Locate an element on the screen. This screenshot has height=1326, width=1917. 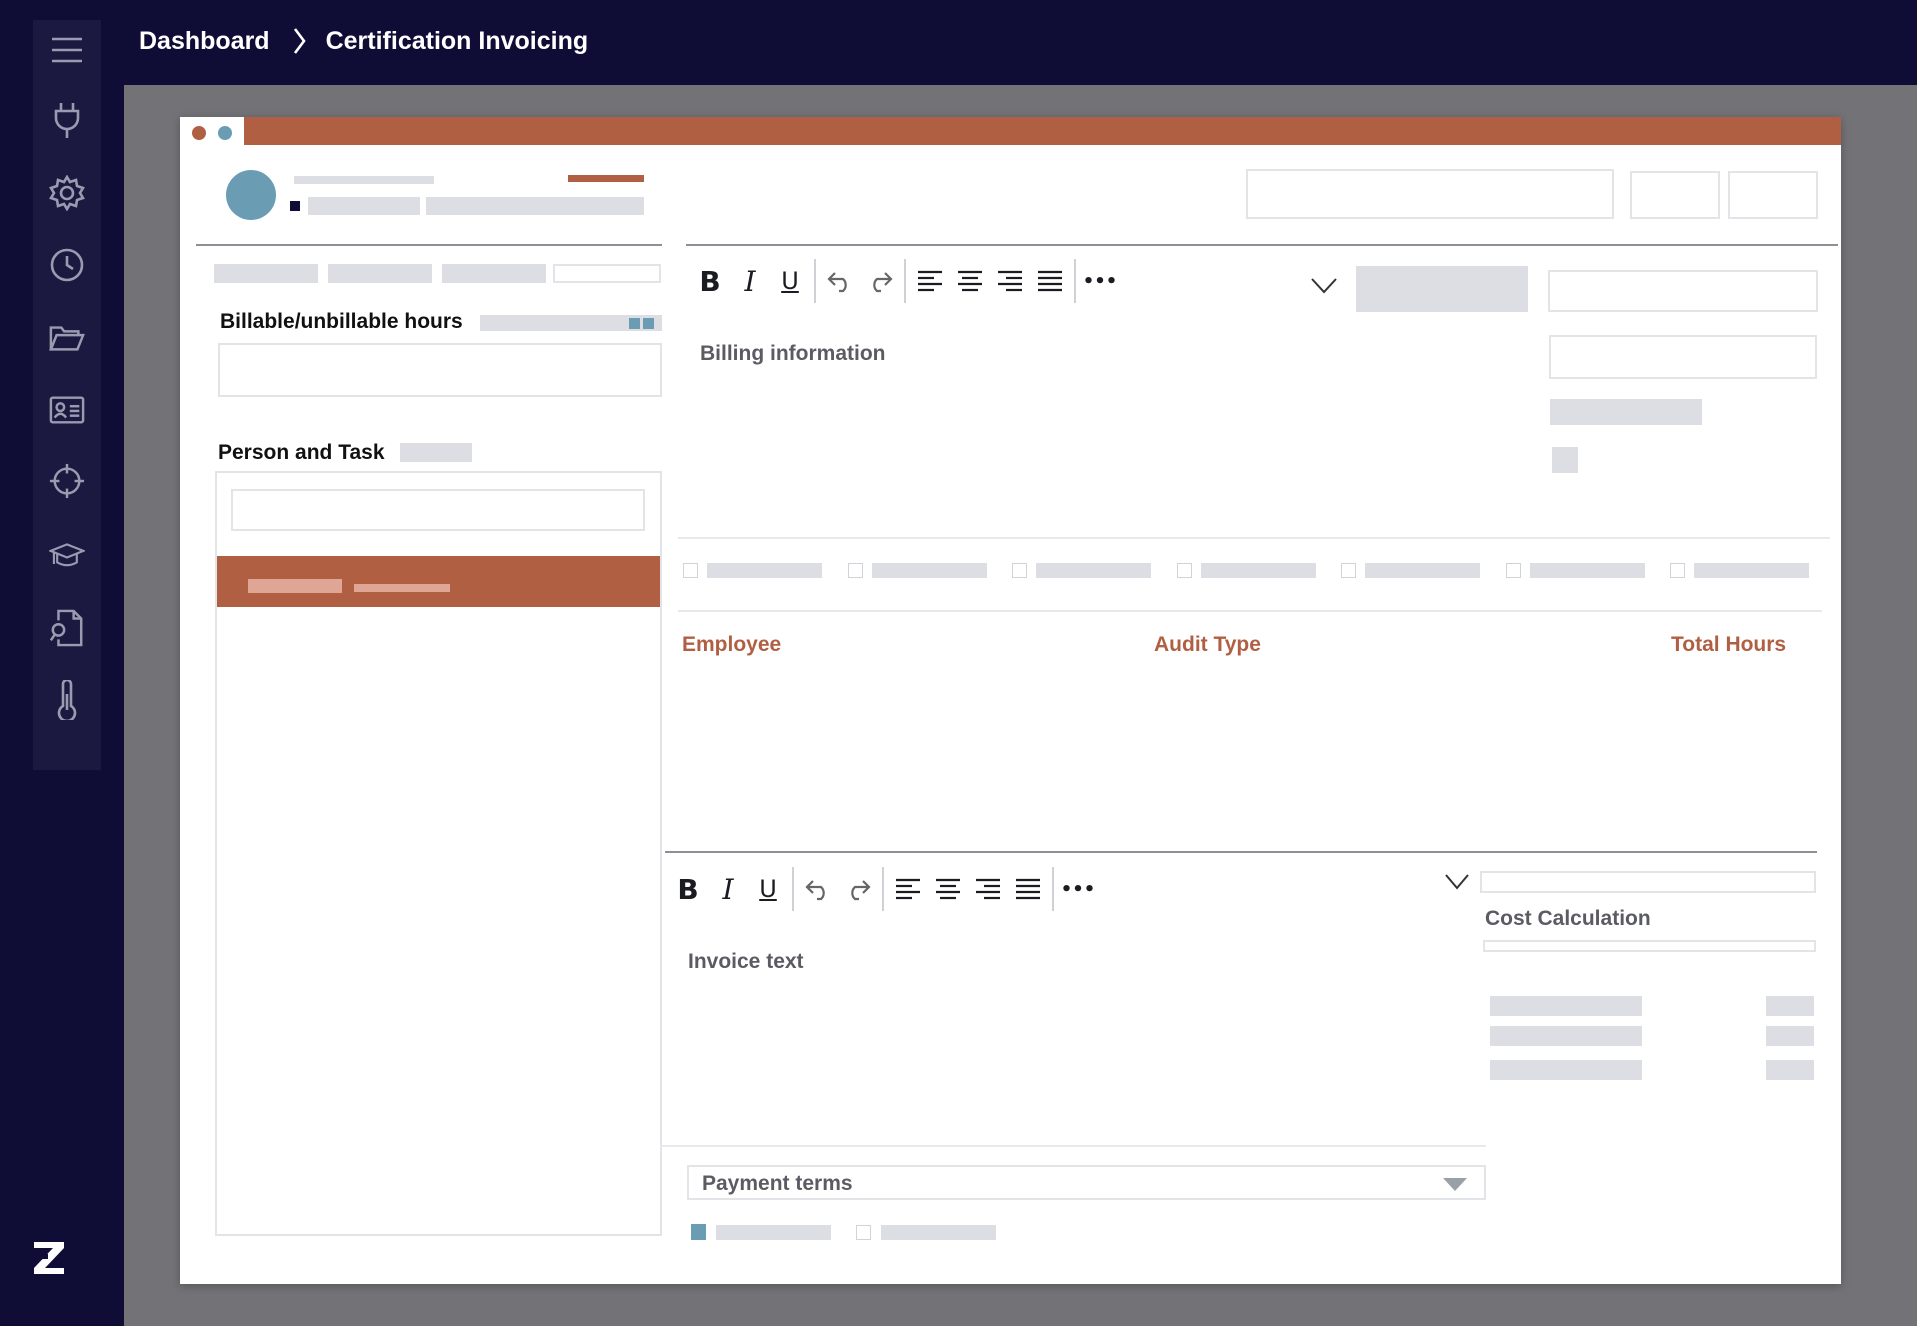
status-accent-bar is located at coordinates (606, 178).